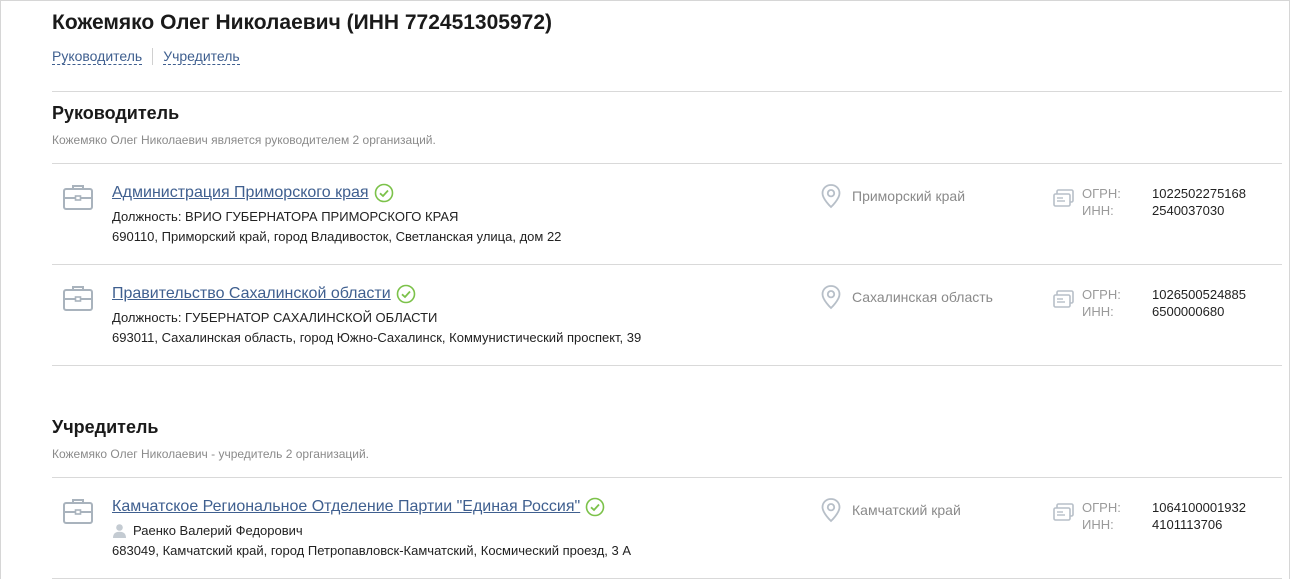 Image resolution: width=1290 pixels, height=579 pixels. Describe the element at coordinates (922, 297) in the screenshot. I see `region-label: Сахалинская область` at that location.